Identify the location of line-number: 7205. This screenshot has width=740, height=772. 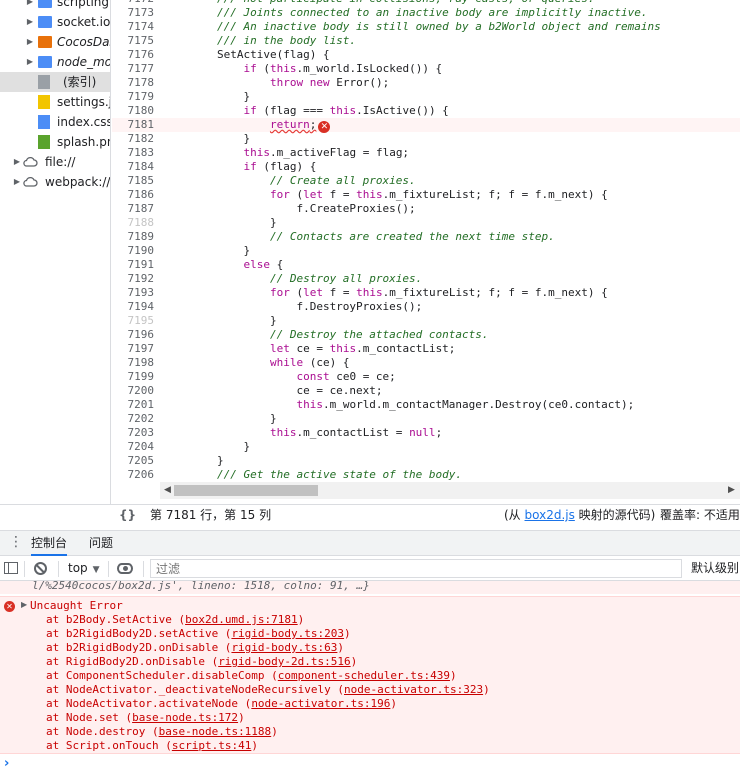
(133, 461).